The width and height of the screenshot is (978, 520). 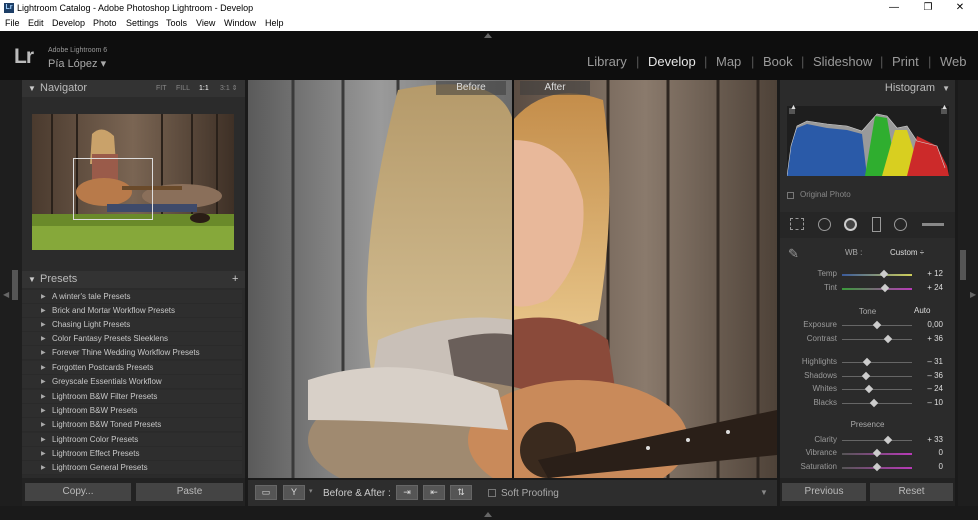 What do you see at coordinates (132, 382) in the screenshot?
I see `preset-folder: ▶ Greyscale Essentials Workflow` at bounding box center [132, 382].